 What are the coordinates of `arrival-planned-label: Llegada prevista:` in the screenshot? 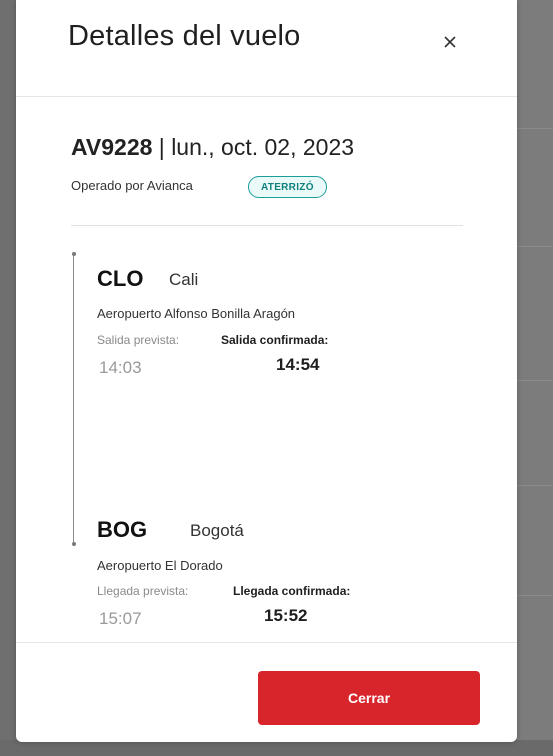 It's located at (143, 591).